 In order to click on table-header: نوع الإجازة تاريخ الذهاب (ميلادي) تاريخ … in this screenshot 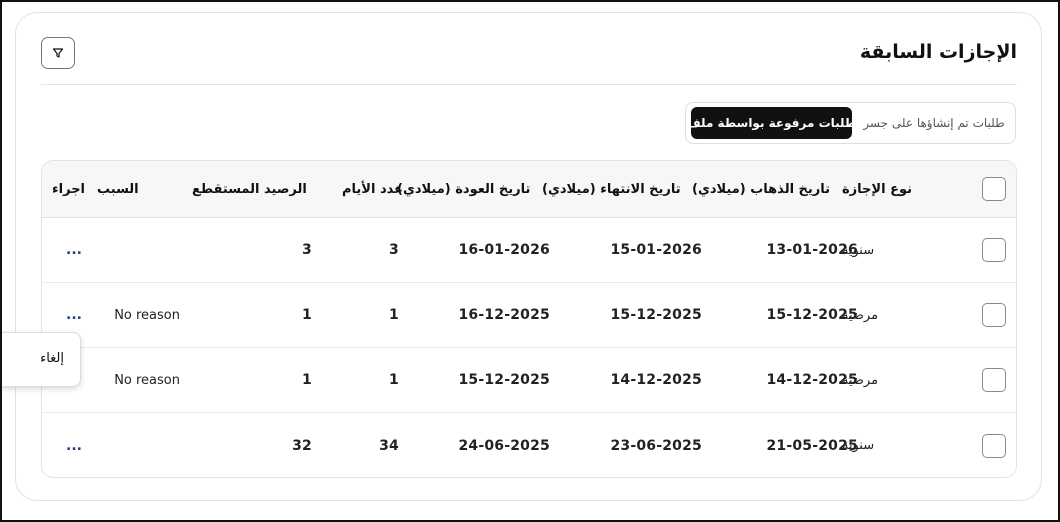, I will do `click(529, 189)`.